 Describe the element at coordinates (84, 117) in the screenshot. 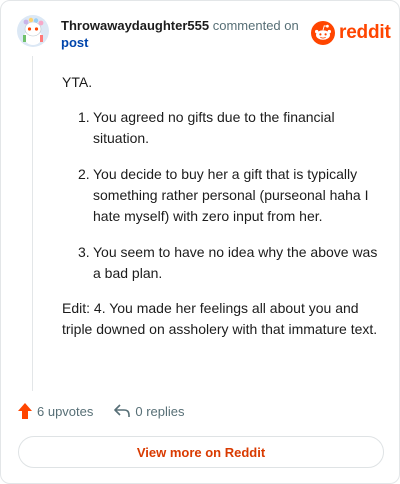

I see `list-item-number: 1.` at that location.